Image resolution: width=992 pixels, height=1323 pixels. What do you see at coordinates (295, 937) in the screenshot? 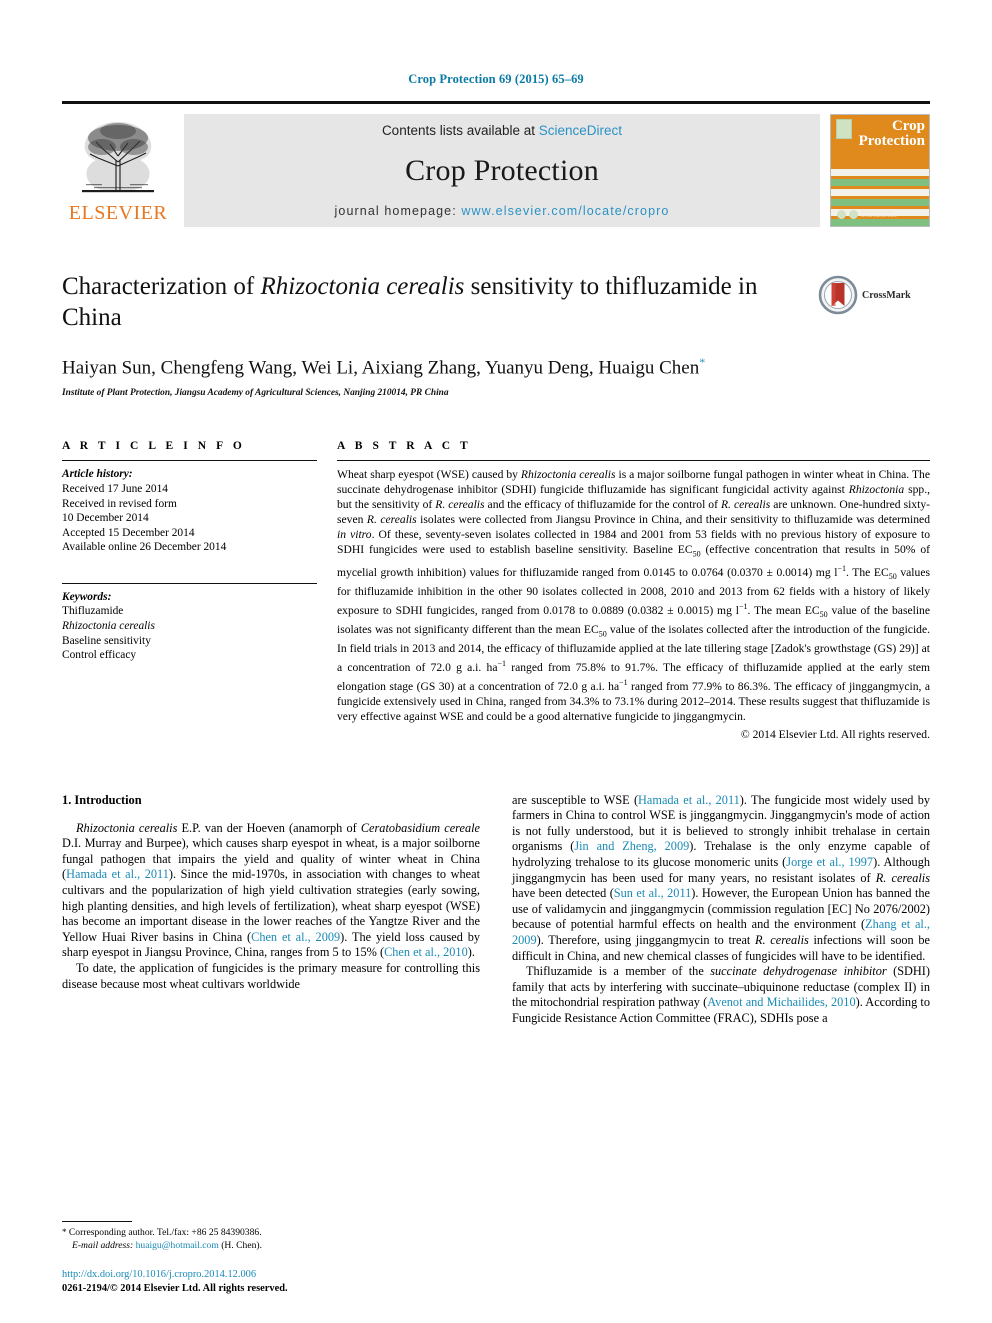
I see `citation-link: Chen et al., 2009` at bounding box center [295, 937].